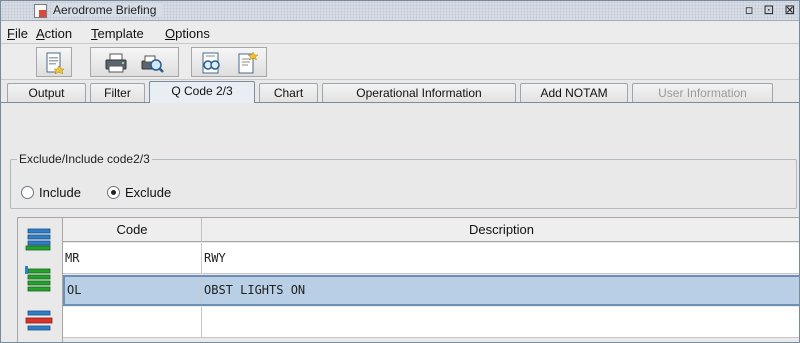  What do you see at coordinates (148, 192) in the screenshot?
I see `exclude-label: Exclude` at bounding box center [148, 192].